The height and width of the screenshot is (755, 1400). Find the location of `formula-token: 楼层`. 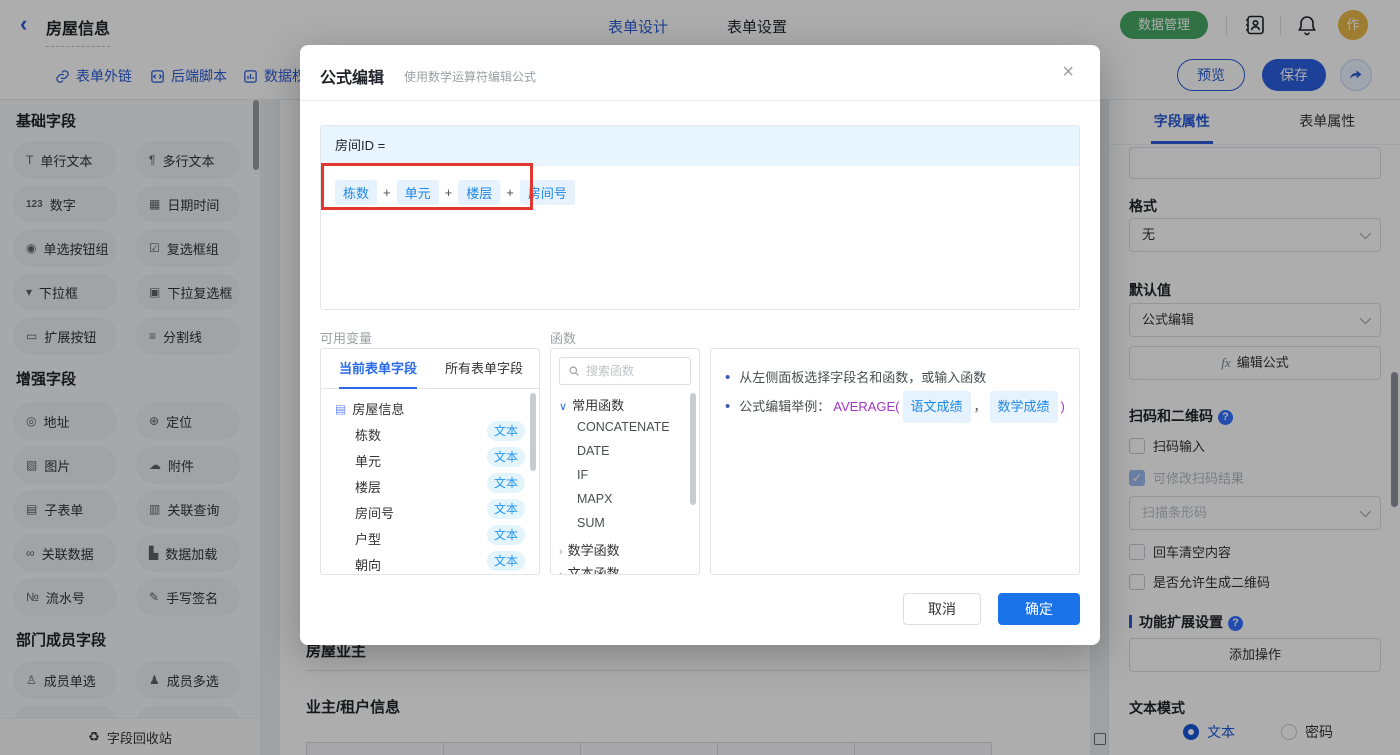

formula-token: 楼层 is located at coordinates (479, 192).